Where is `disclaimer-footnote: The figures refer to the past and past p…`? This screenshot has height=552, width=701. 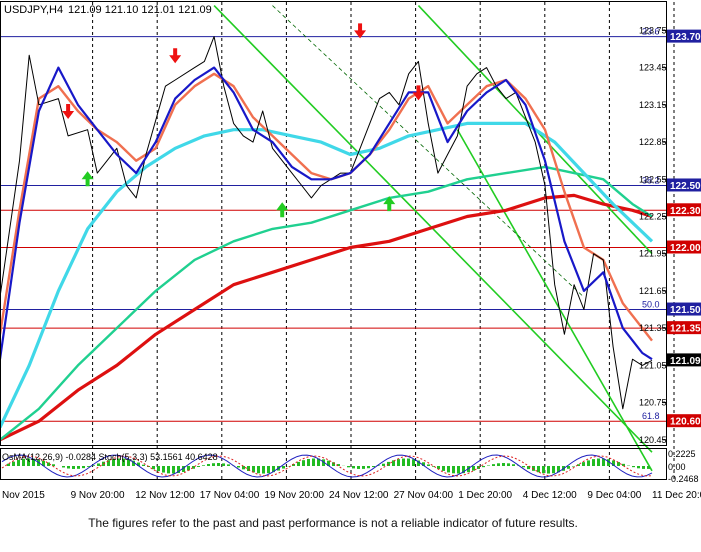
disclaimer-footnote: The figures refer to the past and past p… is located at coordinates (333, 523).